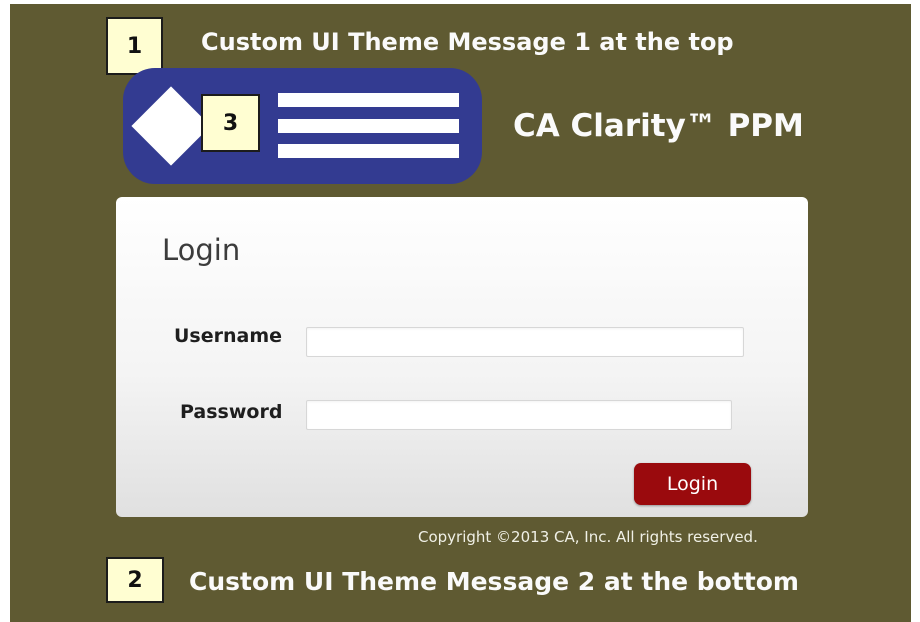 The width and height of the screenshot is (920, 622). Describe the element at coordinates (134, 46) in the screenshot. I see `callout-badge-1: 1` at that location.